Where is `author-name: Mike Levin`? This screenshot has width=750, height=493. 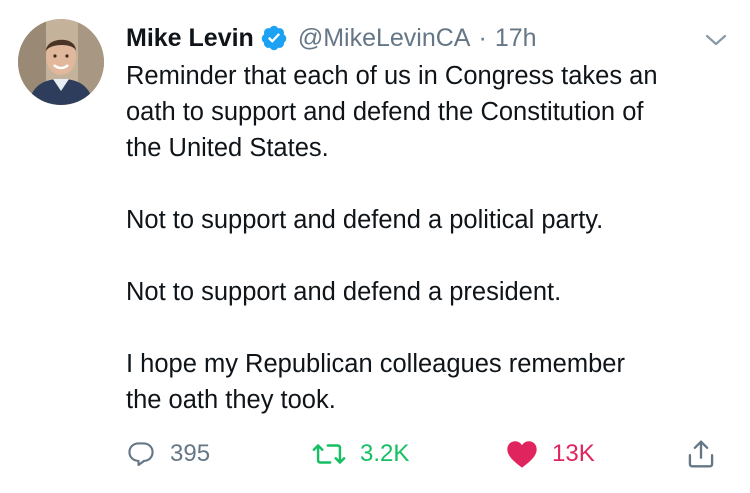
author-name: Mike Levin is located at coordinates (190, 38).